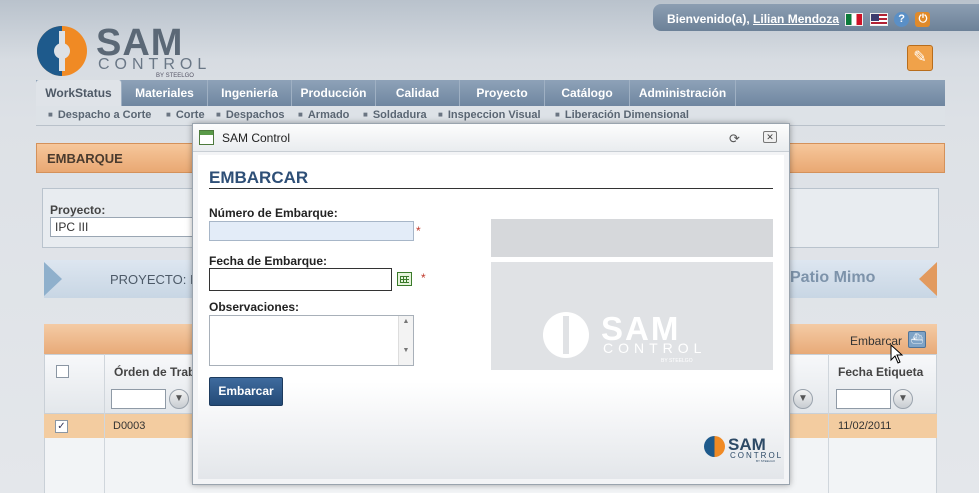  I want to click on cell-fecha: 11/02/2011, so click(865, 426).